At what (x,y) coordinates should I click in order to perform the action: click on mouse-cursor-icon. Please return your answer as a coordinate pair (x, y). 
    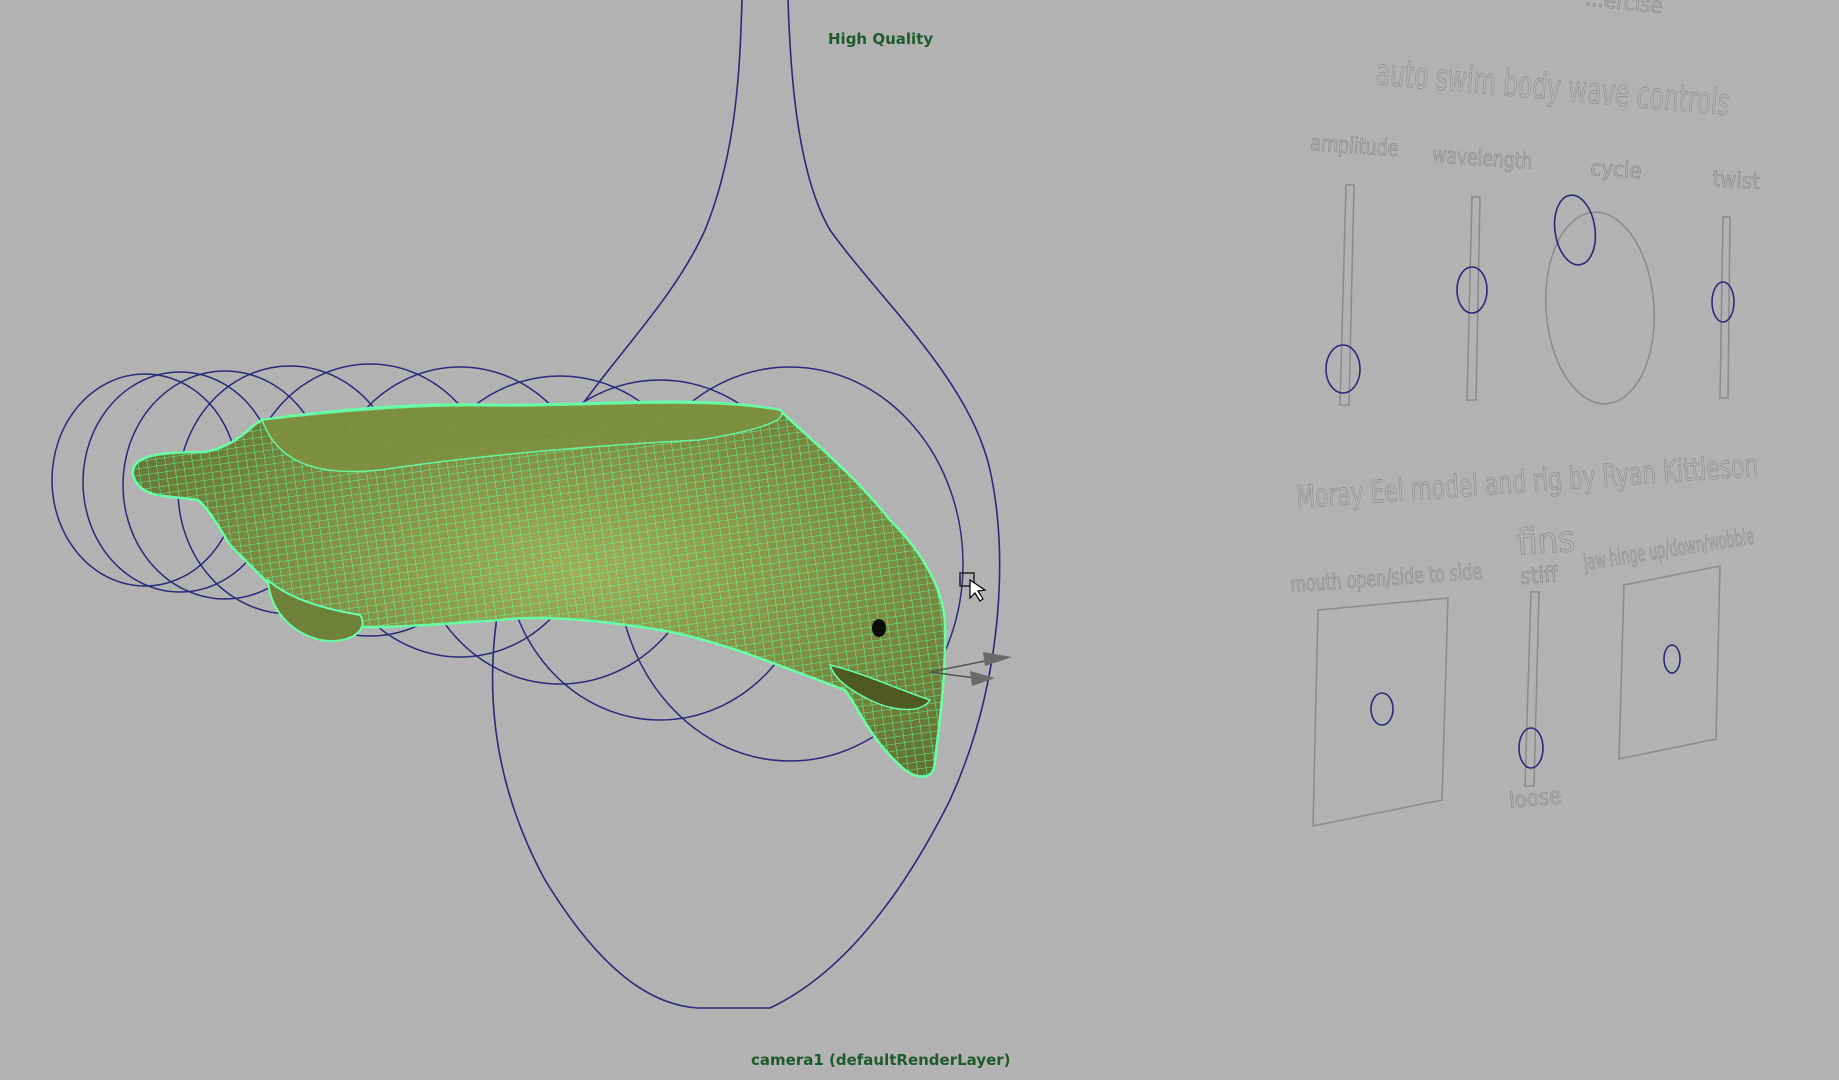
    Looking at the image, I should click on (973, 587).